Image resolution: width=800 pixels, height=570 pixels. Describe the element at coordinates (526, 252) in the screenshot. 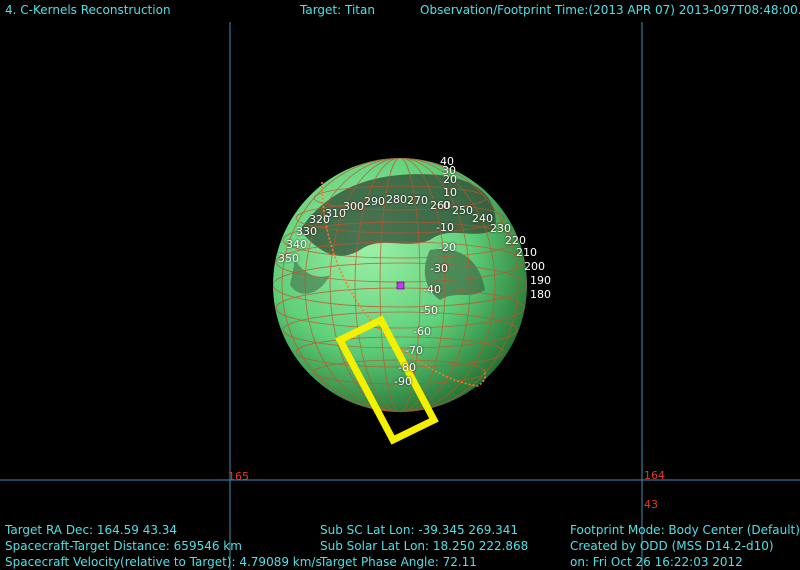

I see `longitude-label: 210` at that location.